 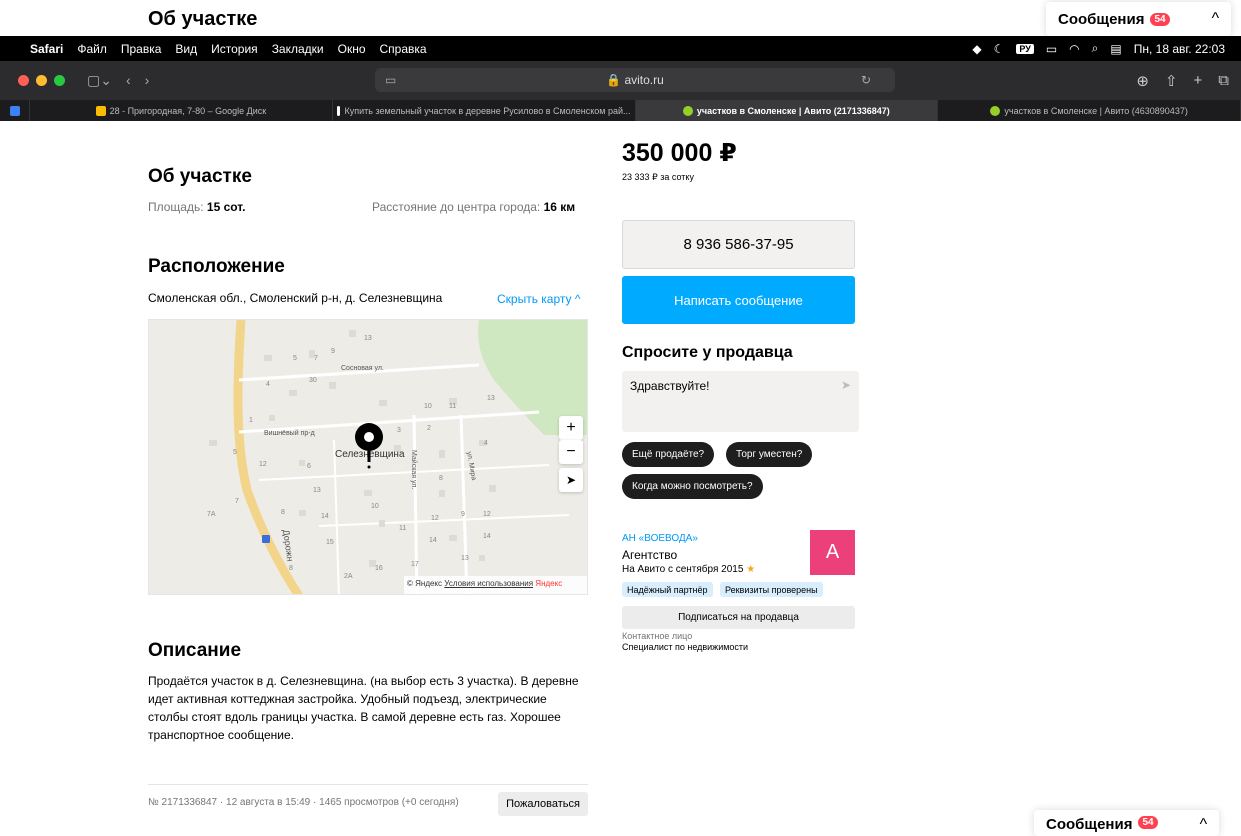 I want to click on ask-seller-input: Здравствуйте! ➤, so click(x=740, y=401).